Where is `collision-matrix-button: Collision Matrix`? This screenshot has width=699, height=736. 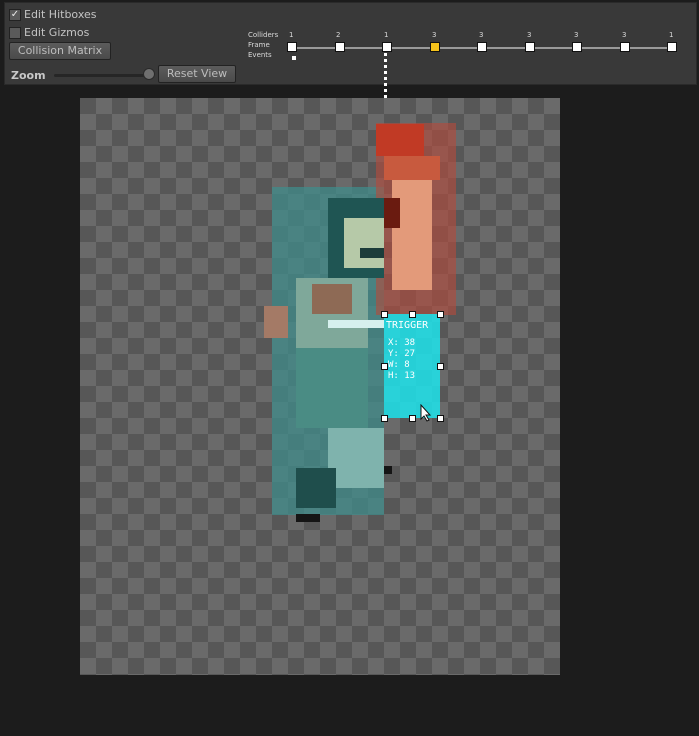 collision-matrix-button: Collision Matrix is located at coordinates (60, 51).